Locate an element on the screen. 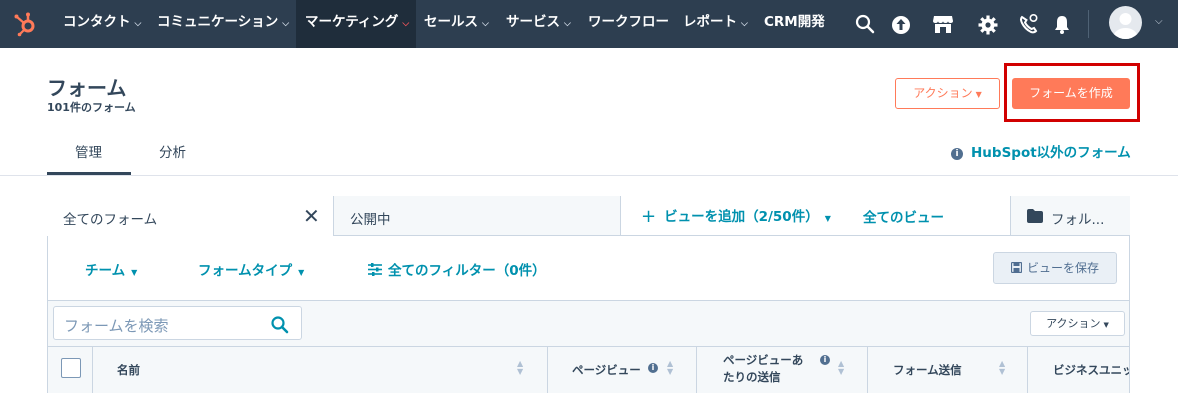 Image resolution: width=1178 pixels, height=393 pixels. save-icon is located at coordinates (1016, 267).